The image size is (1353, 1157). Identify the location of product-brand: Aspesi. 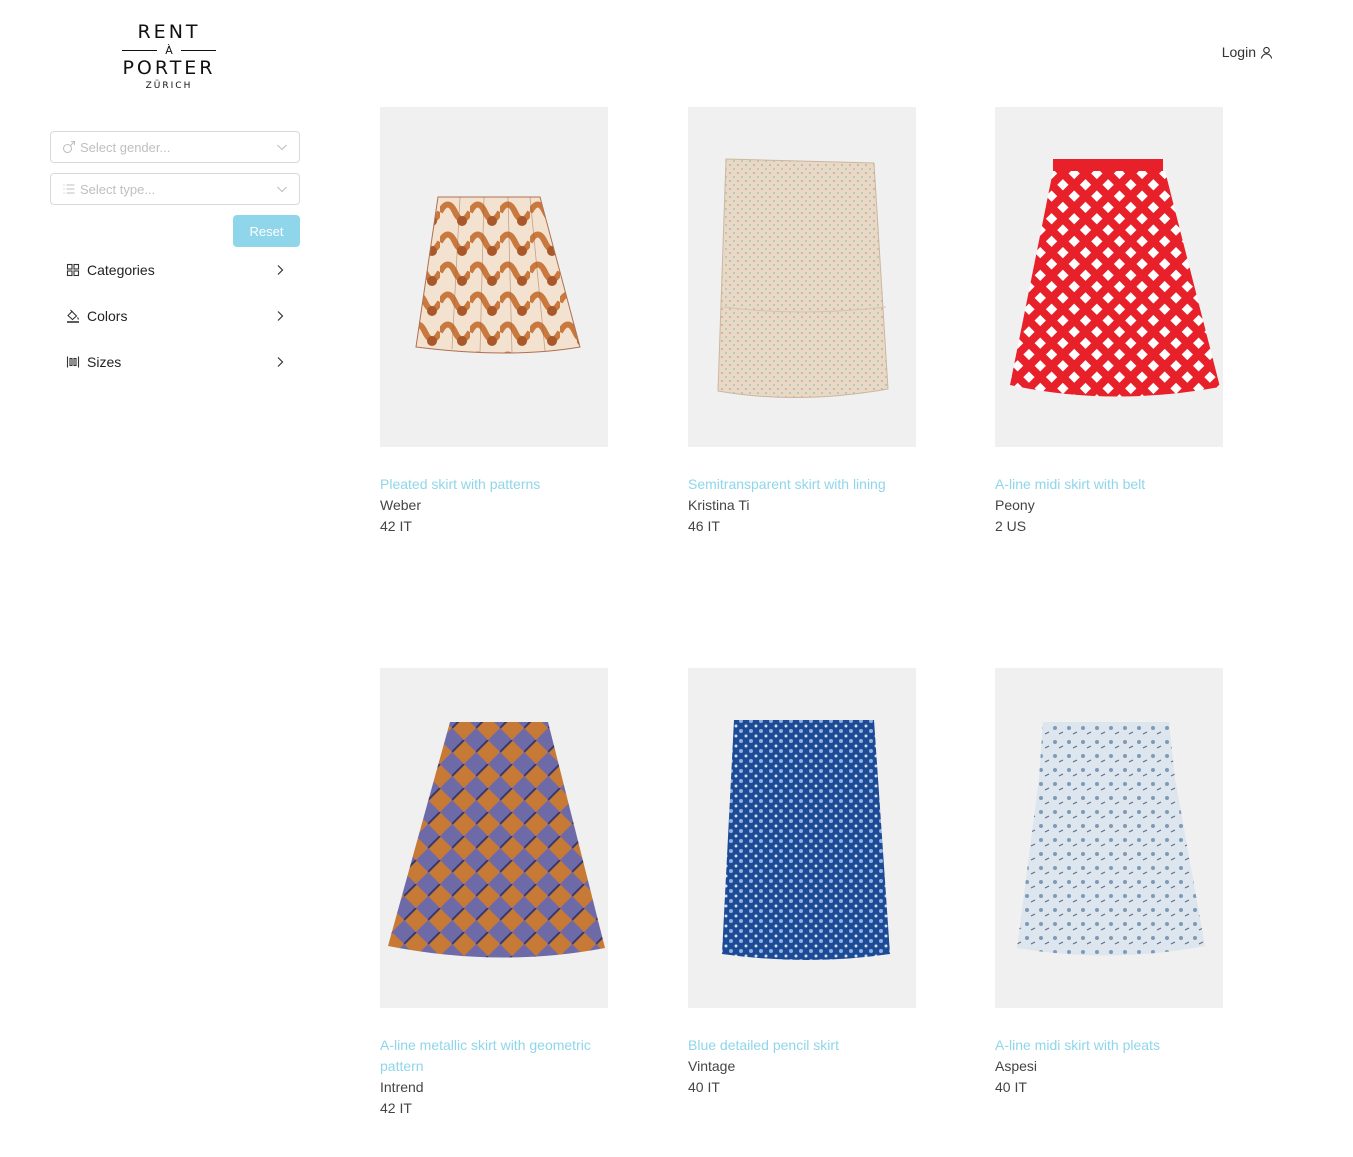
(1016, 1066).